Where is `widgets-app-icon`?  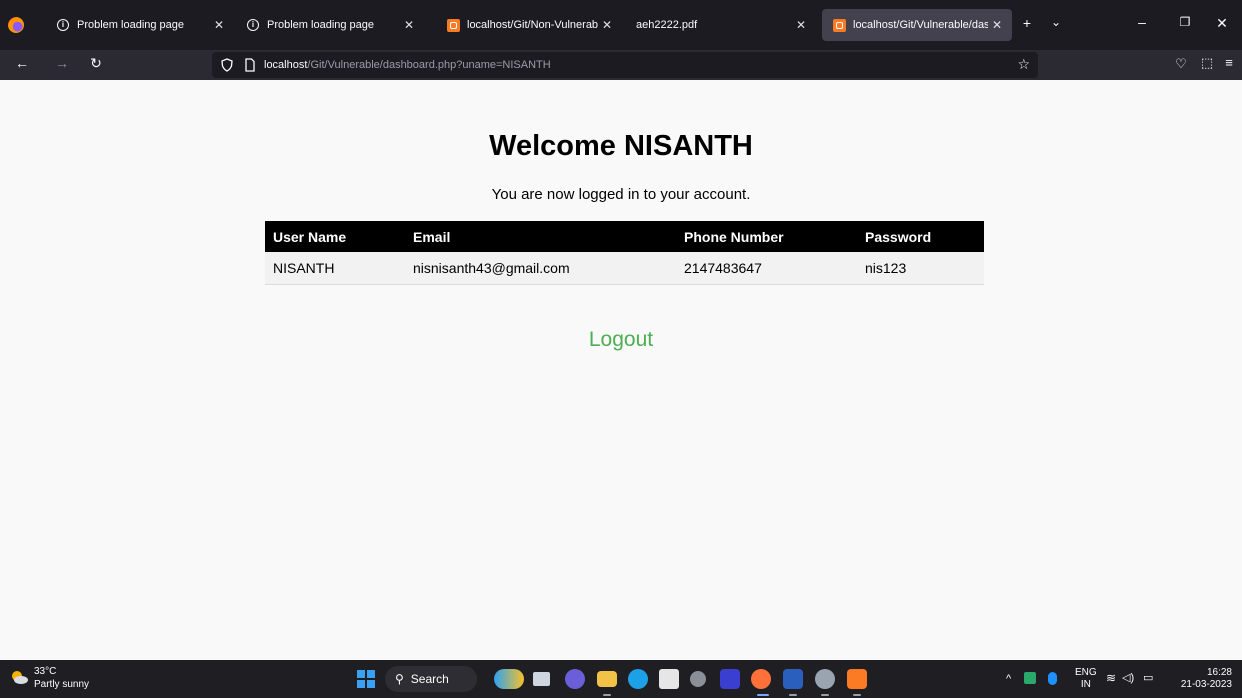
widgets-app-icon is located at coordinates (509, 679).